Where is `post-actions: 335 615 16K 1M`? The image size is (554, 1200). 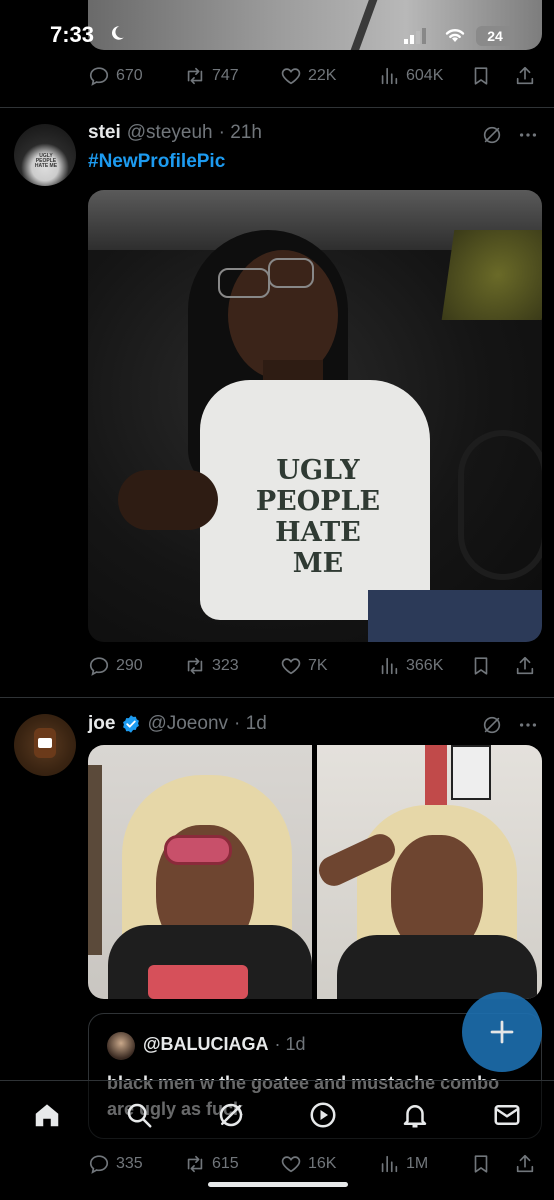
post-actions: 335 615 16K 1M is located at coordinates (315, 1164).